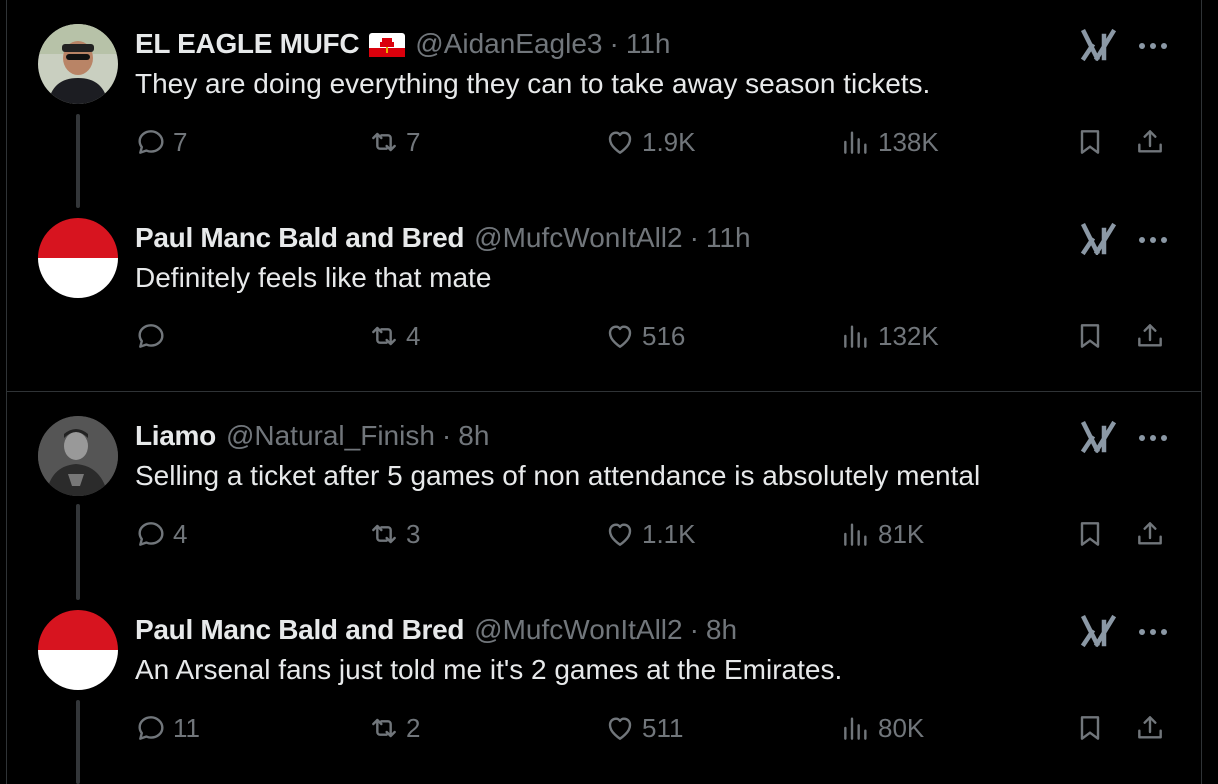 This screenshot has height=784, width=1218. Describe the element at coordinates (664, 335) in the screenshot. I see `like-count: 516` at that location.